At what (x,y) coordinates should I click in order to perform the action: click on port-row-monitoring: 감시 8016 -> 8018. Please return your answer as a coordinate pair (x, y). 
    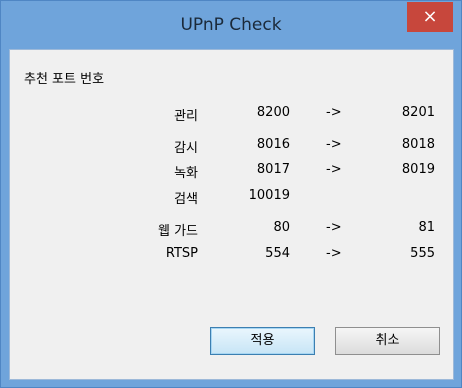
    Looking at the image, I should click on (231, 148).